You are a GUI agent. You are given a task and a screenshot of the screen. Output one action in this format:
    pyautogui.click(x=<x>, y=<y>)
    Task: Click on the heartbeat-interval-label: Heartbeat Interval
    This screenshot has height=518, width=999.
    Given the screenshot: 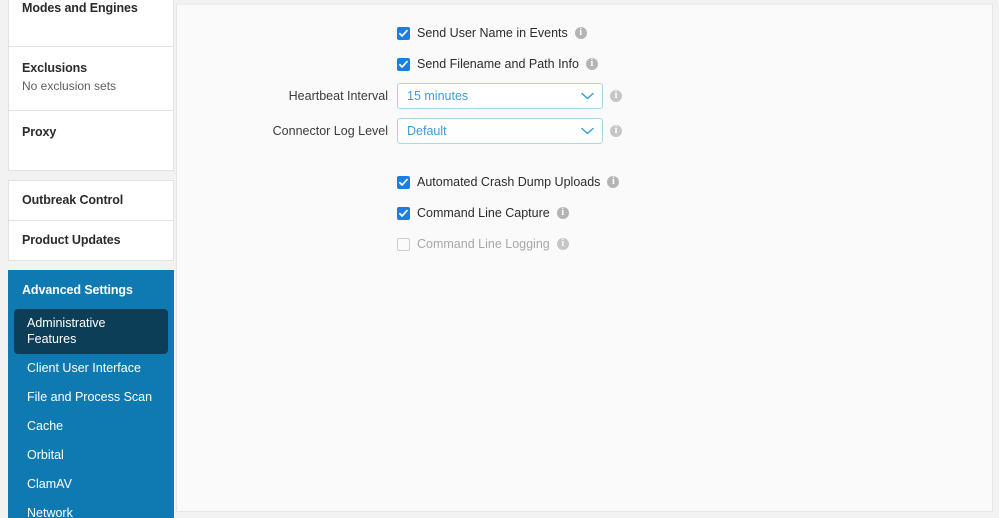 What is the action you would take?
    pyautogui.click(x=338, y=95)
    